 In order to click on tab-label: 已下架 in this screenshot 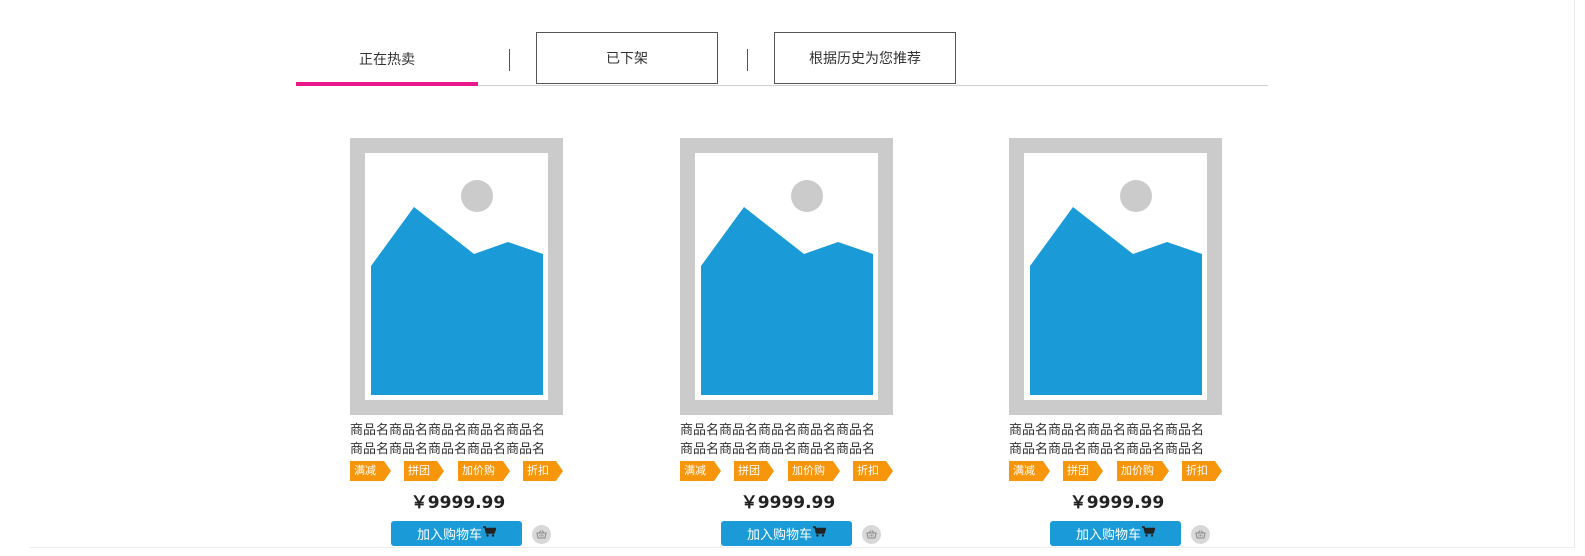, I will do `click(627, 59)`.